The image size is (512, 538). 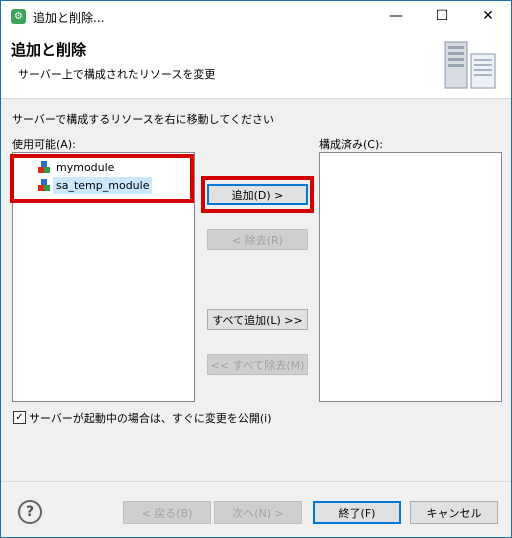 I want to click on title-bar: ⚙ 追加と削除... — ☐ ✕, so click(x=256, y=16).